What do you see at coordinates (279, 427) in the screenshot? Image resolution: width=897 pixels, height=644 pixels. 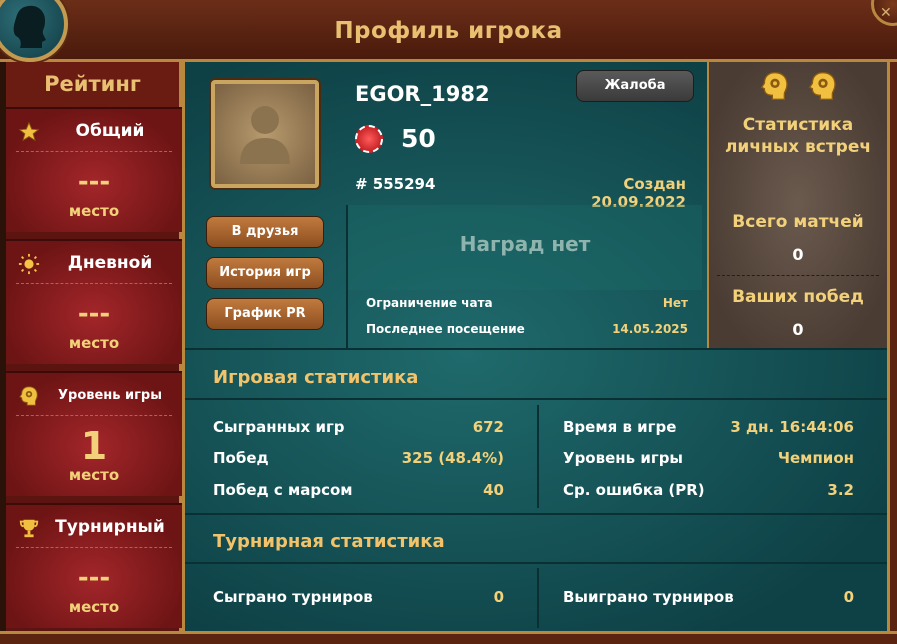 I see `stat-key: Сыгранных игр` at bounding box center [279, 427].